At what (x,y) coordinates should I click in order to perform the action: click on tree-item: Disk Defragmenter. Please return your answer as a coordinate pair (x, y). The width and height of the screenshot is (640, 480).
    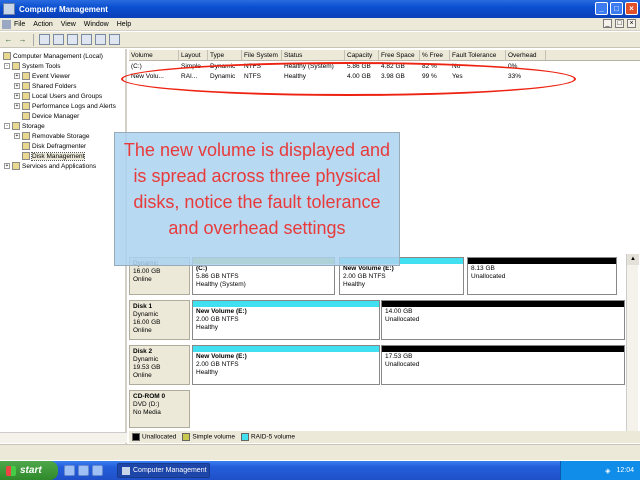
    Looking at the image, I should click on (50, 146).